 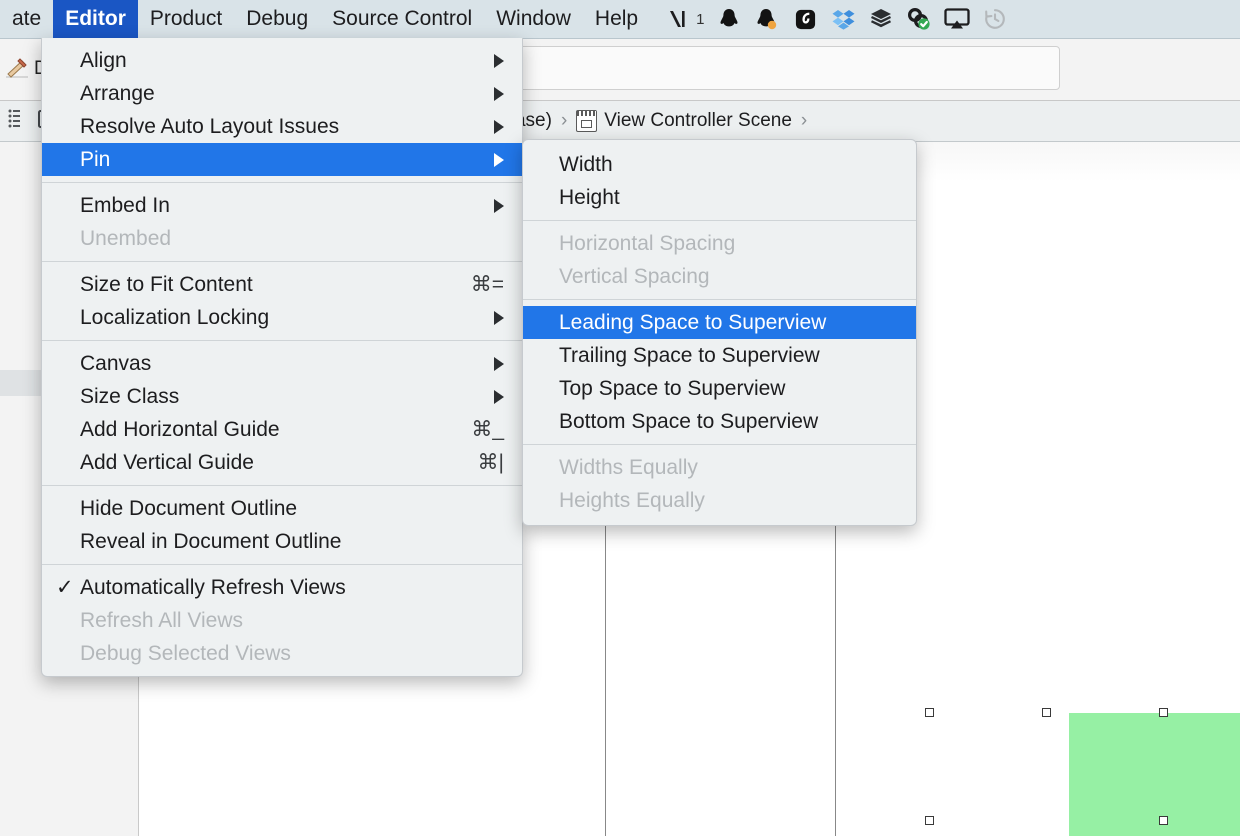 What do you see at coordinates (919, 19) in the screenshot?
I see `sync-check-icon` at bounding box center [919, 19].